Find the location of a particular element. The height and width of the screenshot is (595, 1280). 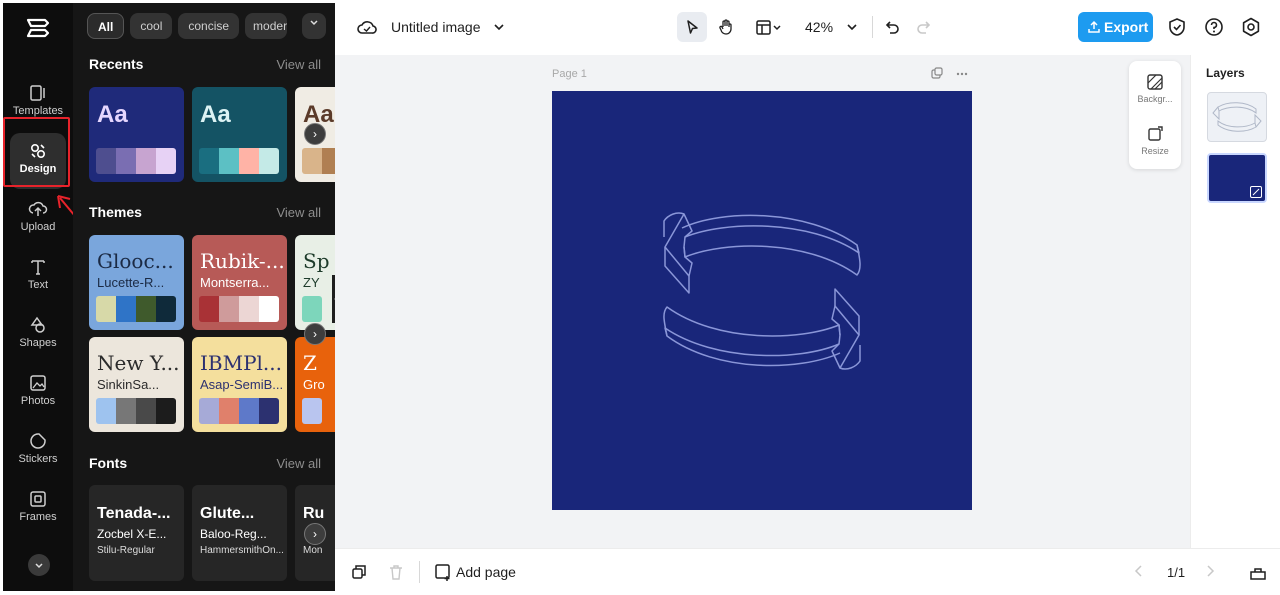

rail-item-shapes: Shapes is located at coordinates (38, 336).